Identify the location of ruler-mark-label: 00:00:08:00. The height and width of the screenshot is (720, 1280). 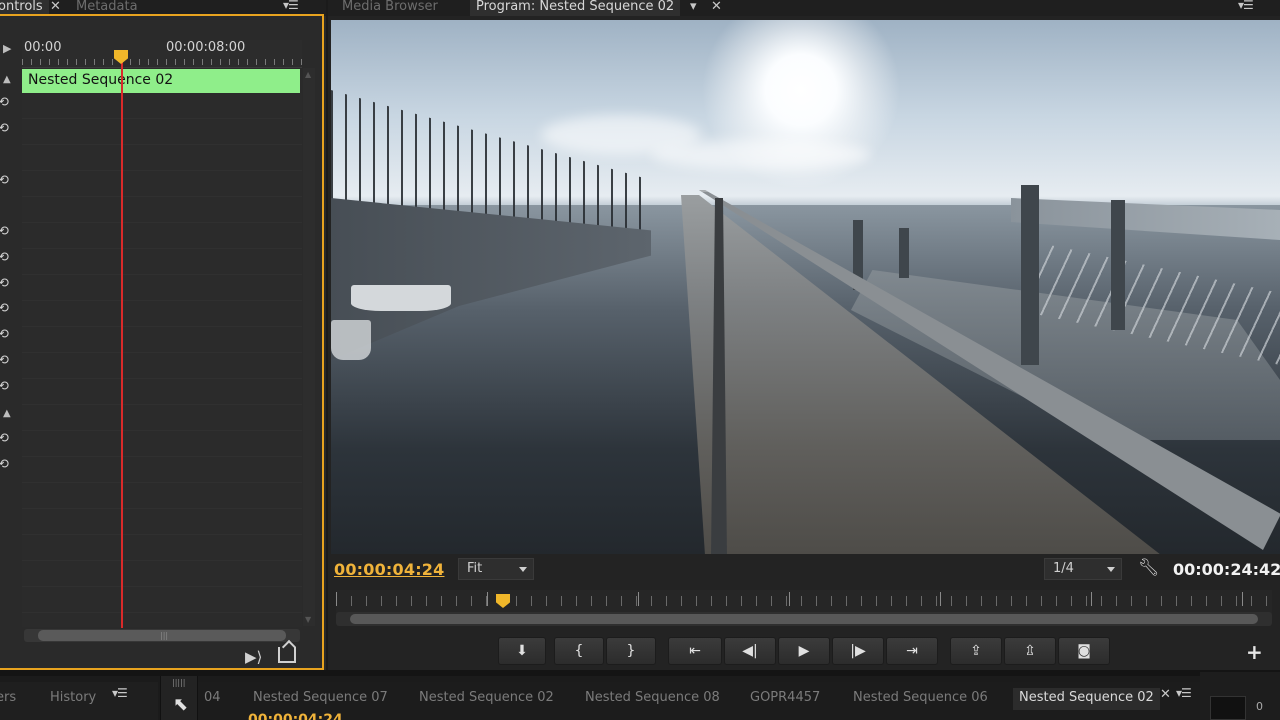
(206, 47).